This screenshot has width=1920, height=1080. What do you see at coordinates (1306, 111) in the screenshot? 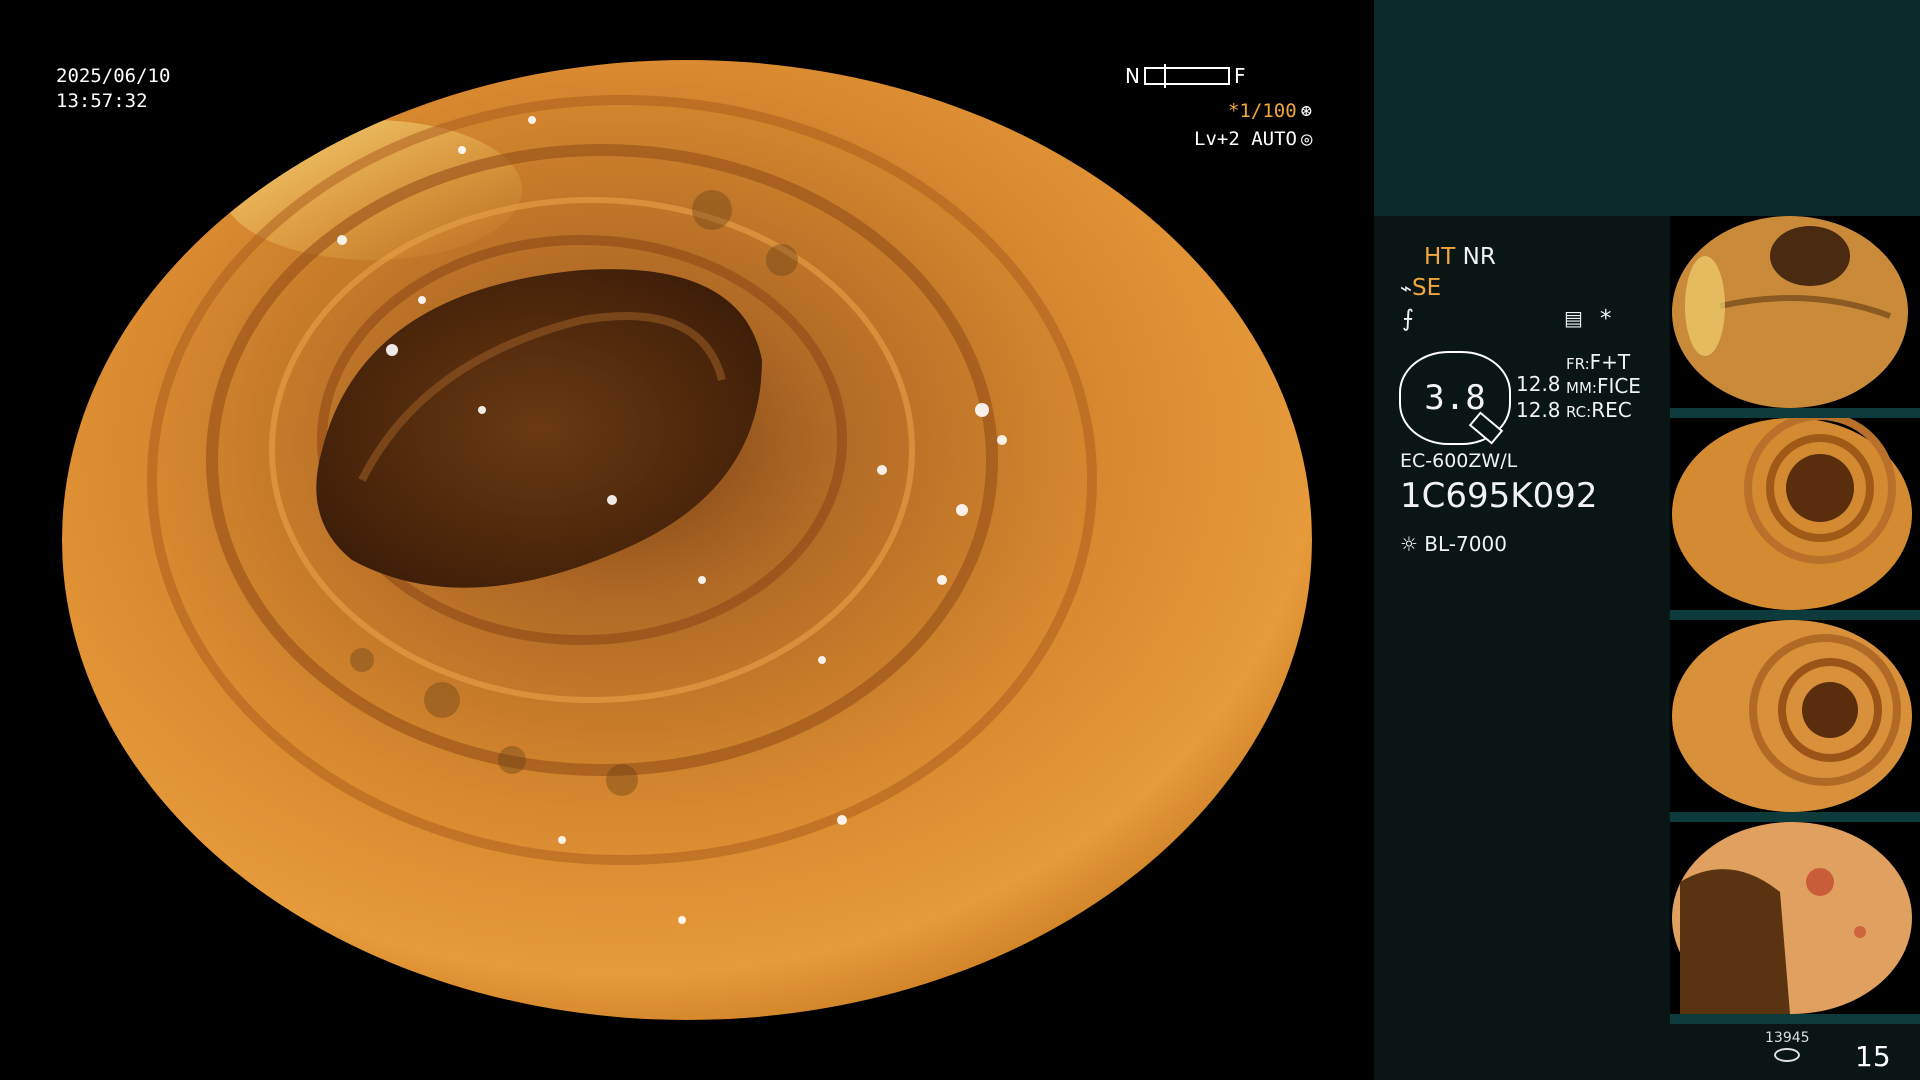
I see `aperture-icon: ⊛` at bounding box center [1306, 111].